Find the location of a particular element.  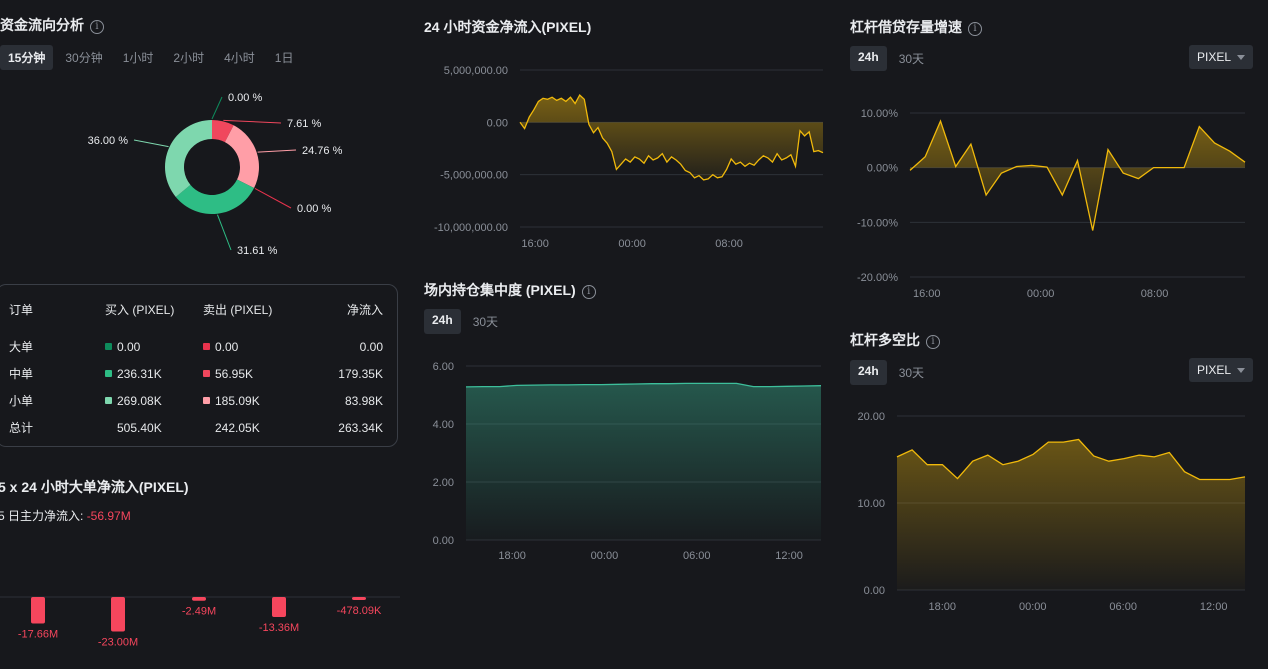

conc-tab-1: 30天 is located at coordinates (485, 321).